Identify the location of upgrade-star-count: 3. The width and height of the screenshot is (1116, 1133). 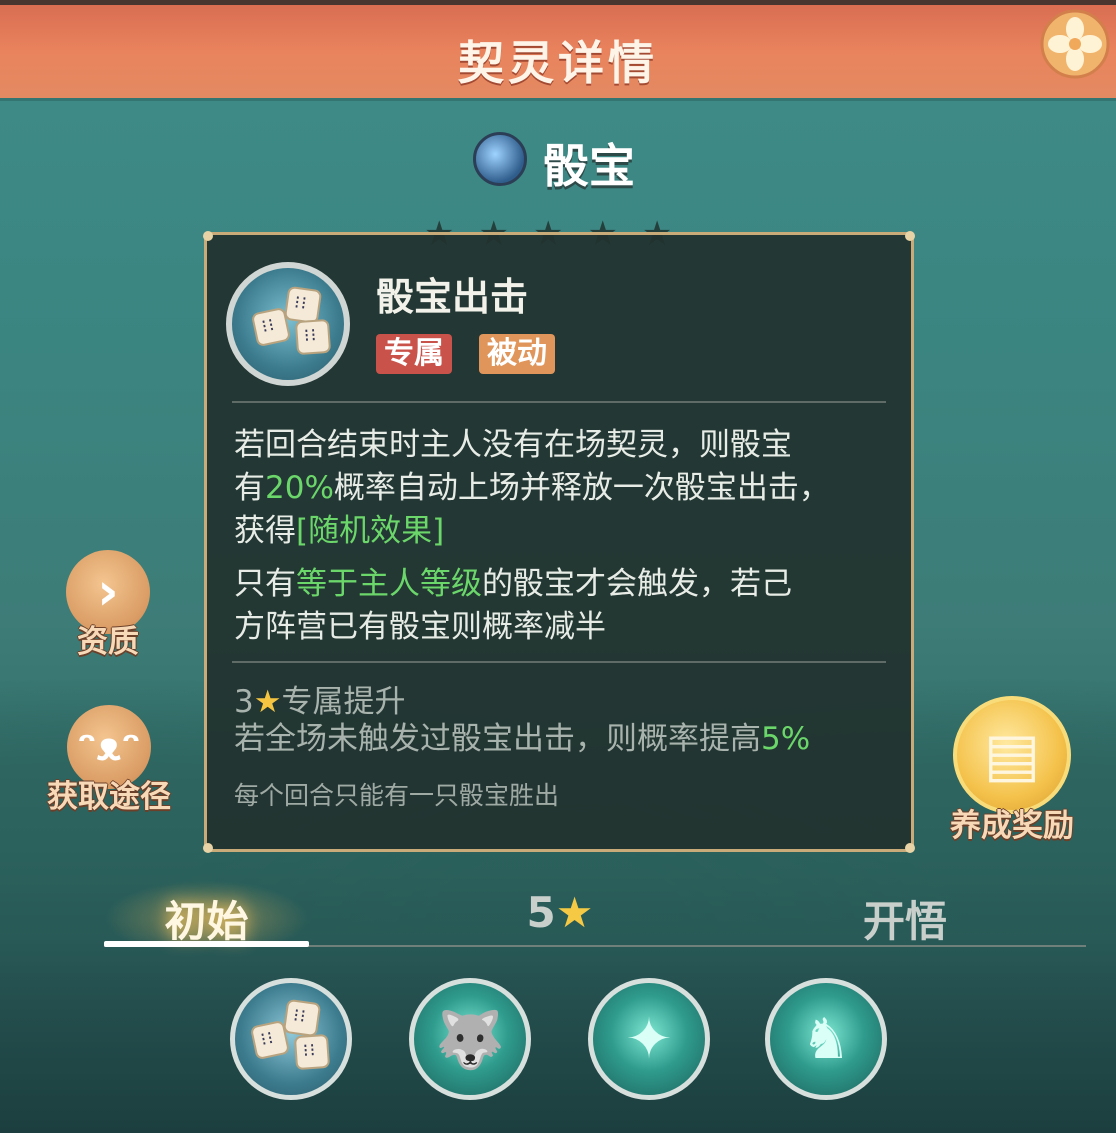
(244, 702).